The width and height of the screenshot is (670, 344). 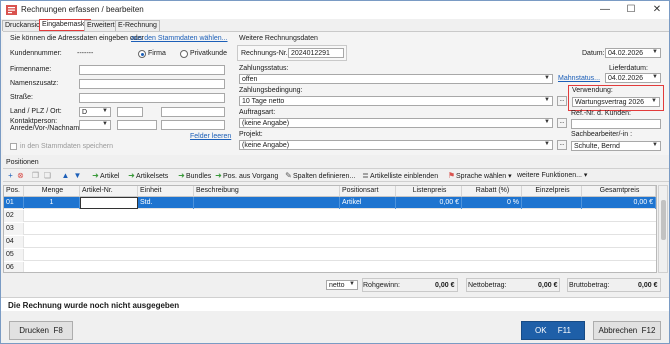 I want to click on anrede-select: ▼, so click(x=95, y=125).